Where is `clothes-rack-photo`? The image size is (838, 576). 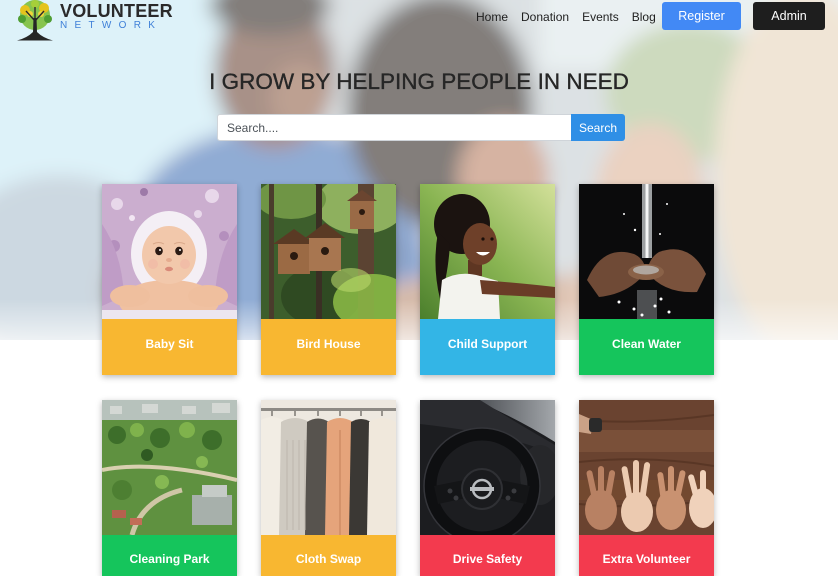 clothes-rack-photo is located at coordinates (328, 467).